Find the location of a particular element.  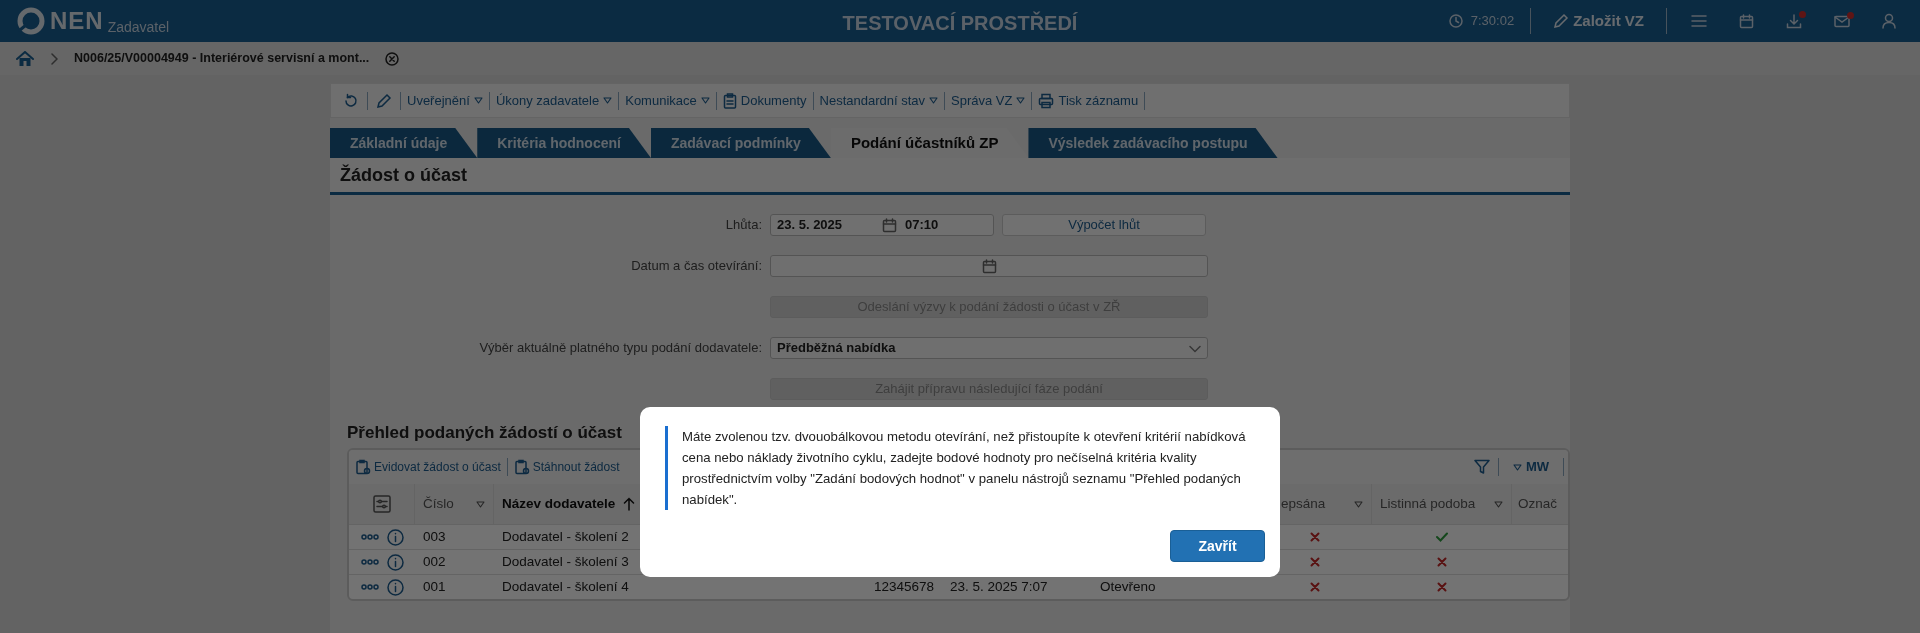

table-cell-text: Dodavatel - školení 3 is located at coordinates (565, 561).